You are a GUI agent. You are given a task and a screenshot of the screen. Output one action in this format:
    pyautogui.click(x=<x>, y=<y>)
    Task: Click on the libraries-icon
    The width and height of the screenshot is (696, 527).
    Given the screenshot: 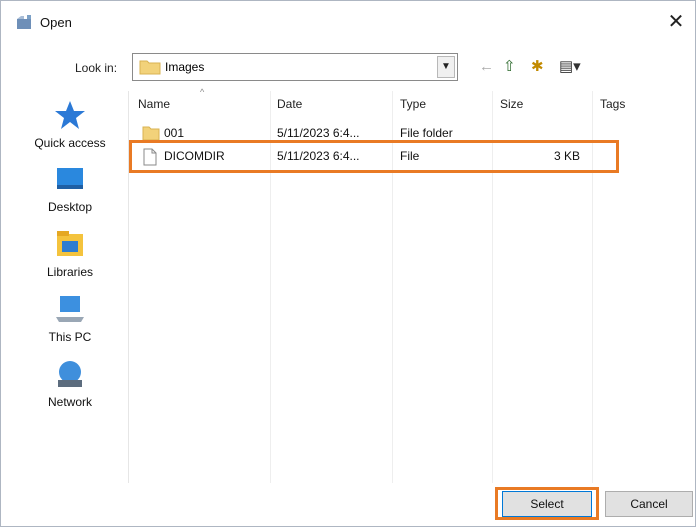 What is the action you would take?
    pyautogui.click(x=70, y=243)
    